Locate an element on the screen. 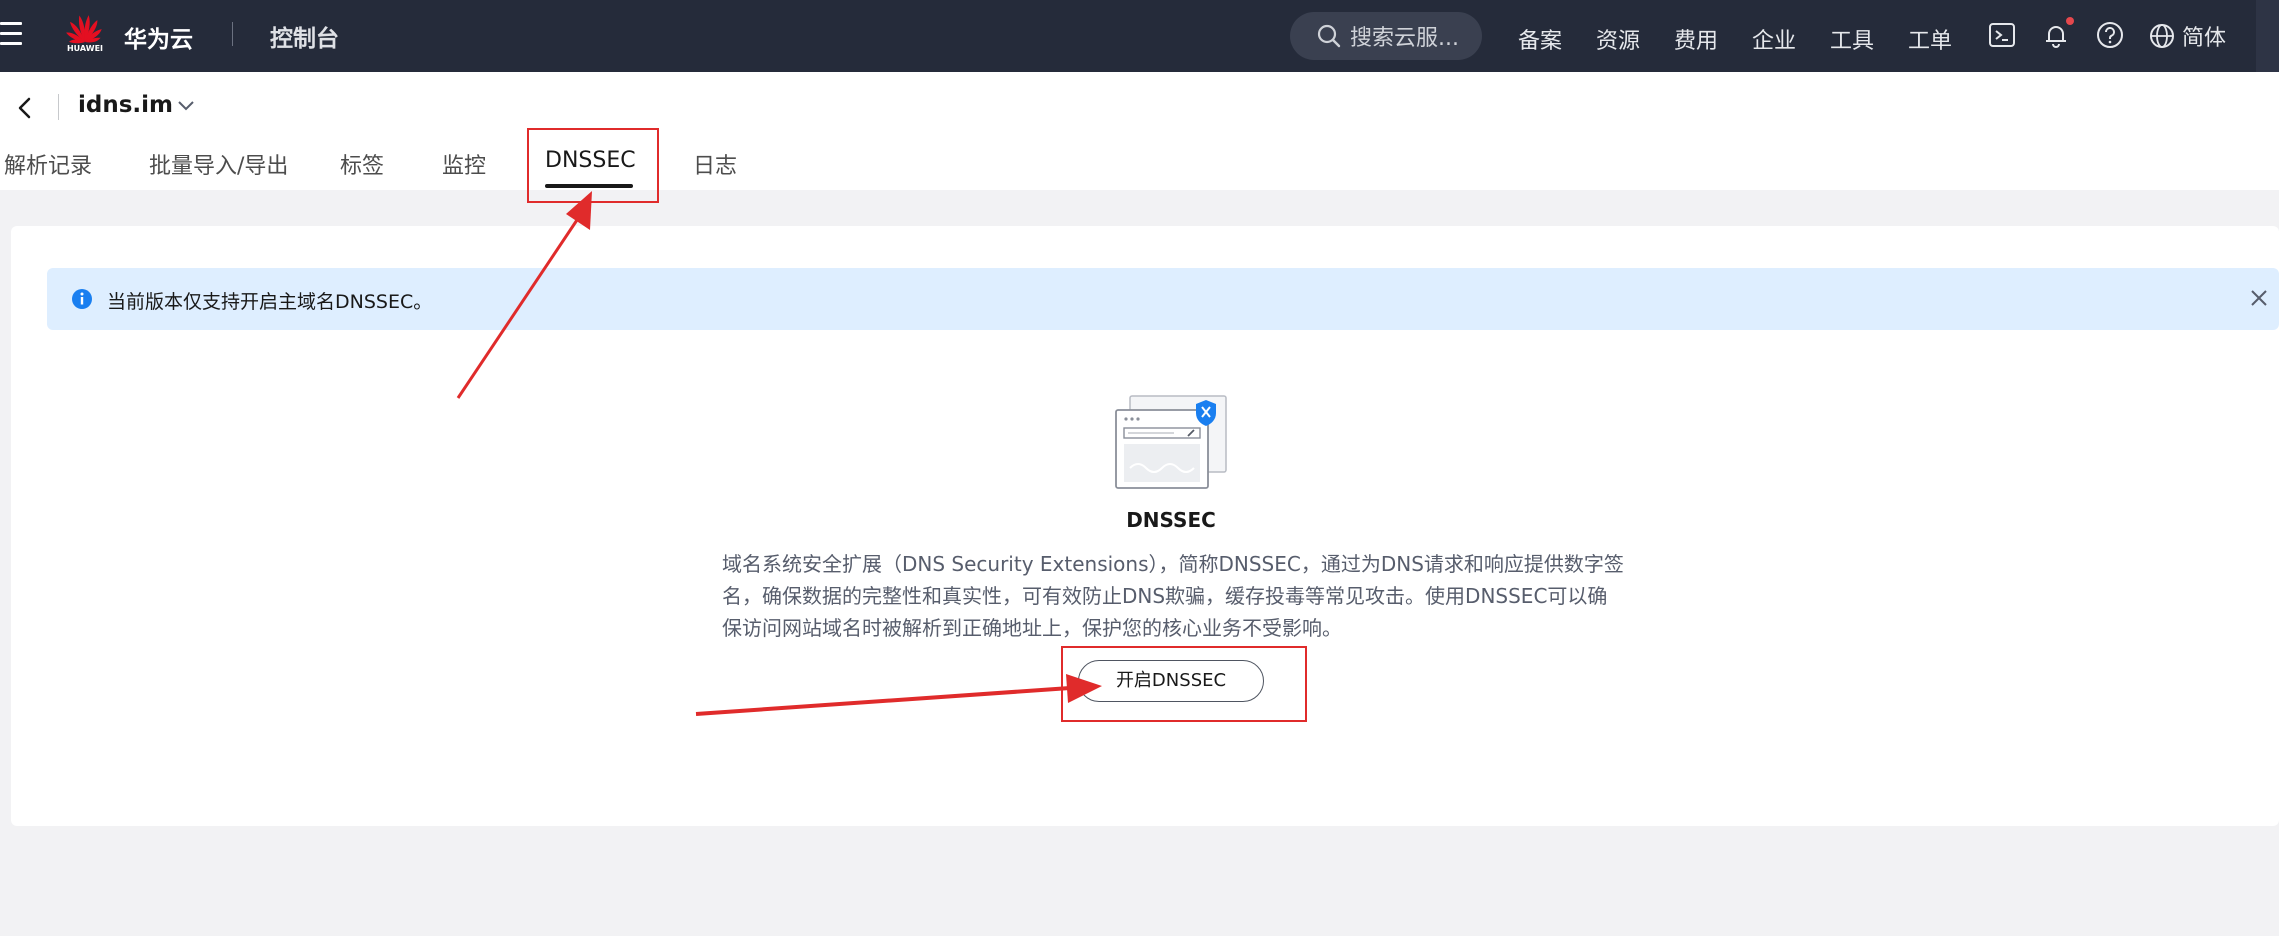 The image size is (2279, 936). tab-tags: 标签 is located at coordinates (362, 164).